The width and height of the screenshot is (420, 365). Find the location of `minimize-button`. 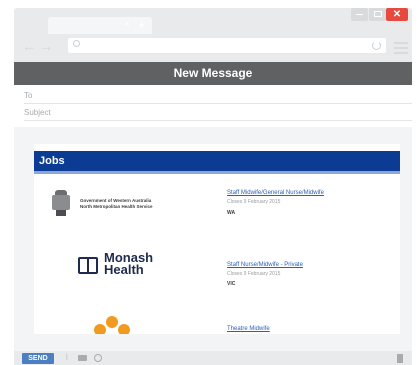

minimize-button is located at coordinates (359, 14).